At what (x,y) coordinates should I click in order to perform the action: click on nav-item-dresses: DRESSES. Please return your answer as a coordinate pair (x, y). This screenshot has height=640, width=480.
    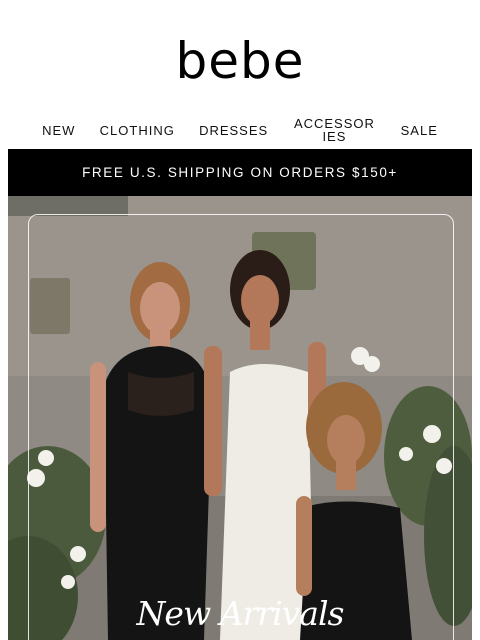
    Looking at the image, I should click on (233, 130).